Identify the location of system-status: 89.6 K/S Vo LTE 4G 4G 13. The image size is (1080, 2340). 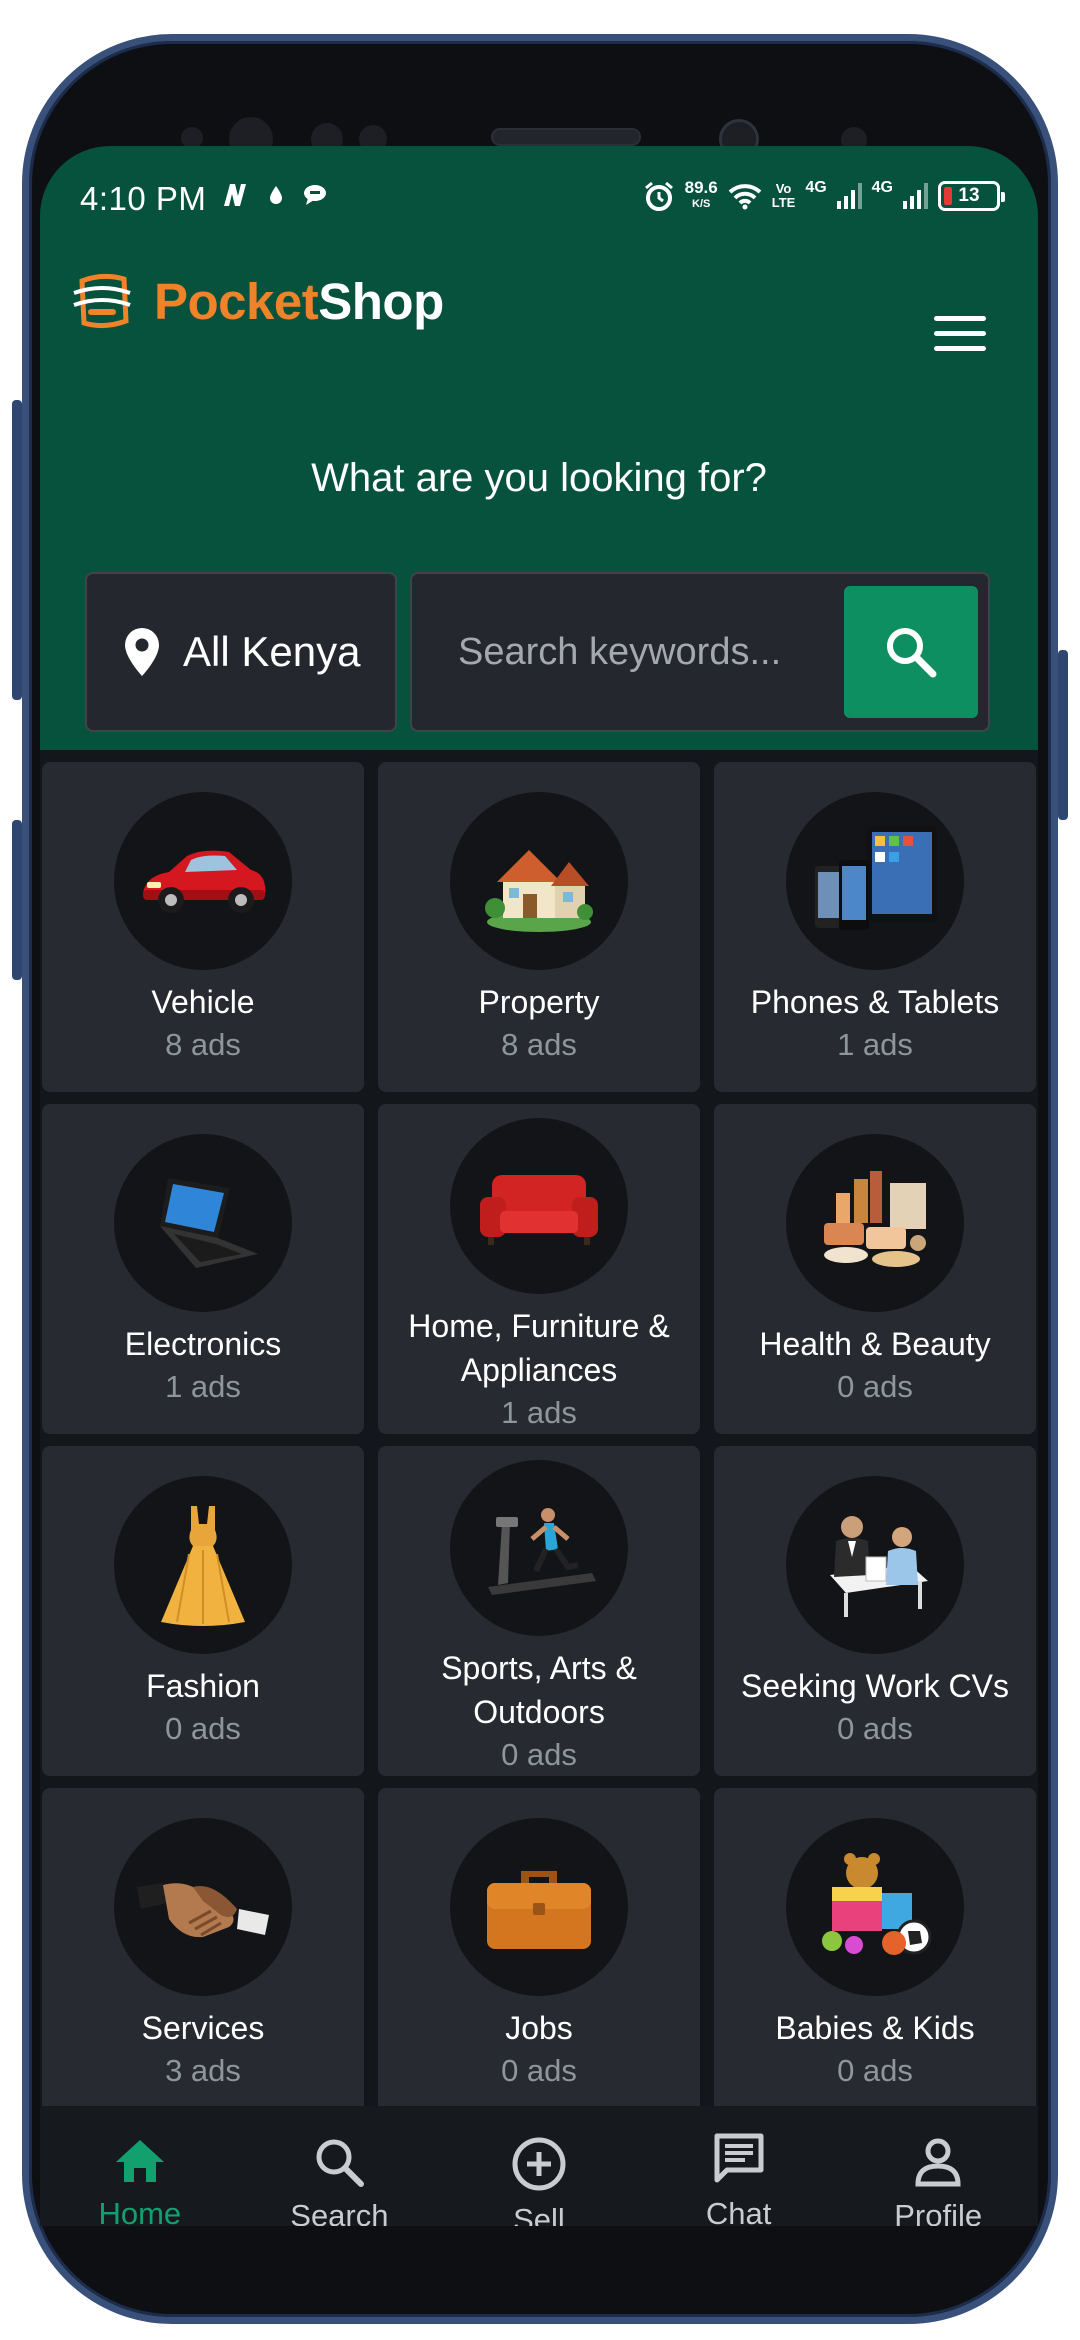
(824, 195).